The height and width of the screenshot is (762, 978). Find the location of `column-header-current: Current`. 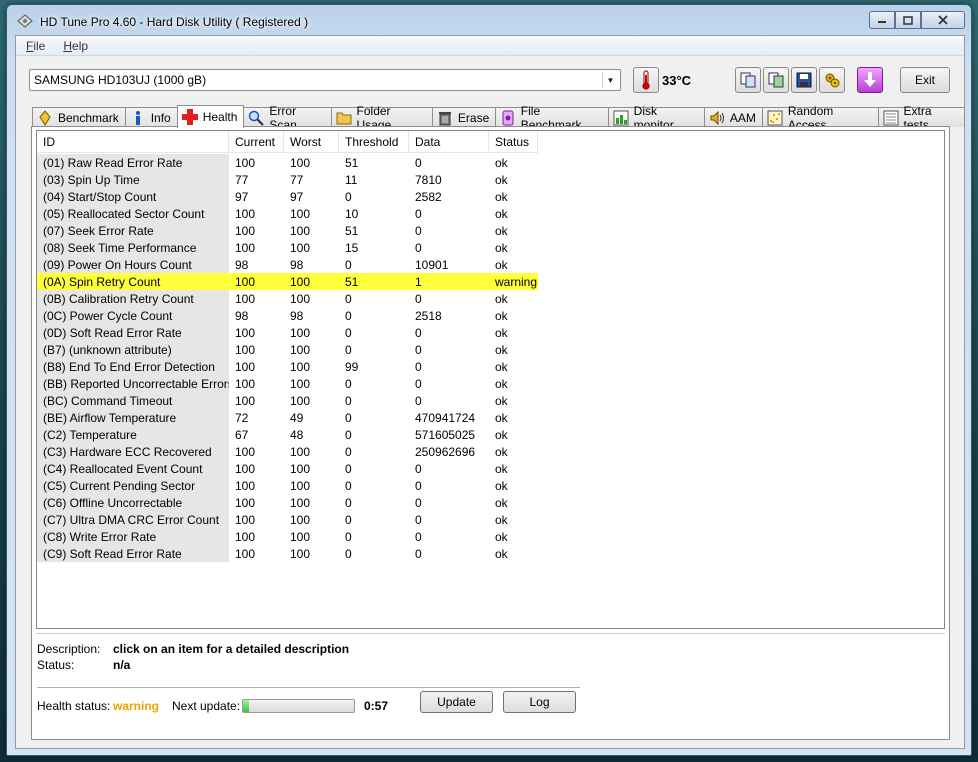

column-header-current: Current is located at coordinates (256, 142).